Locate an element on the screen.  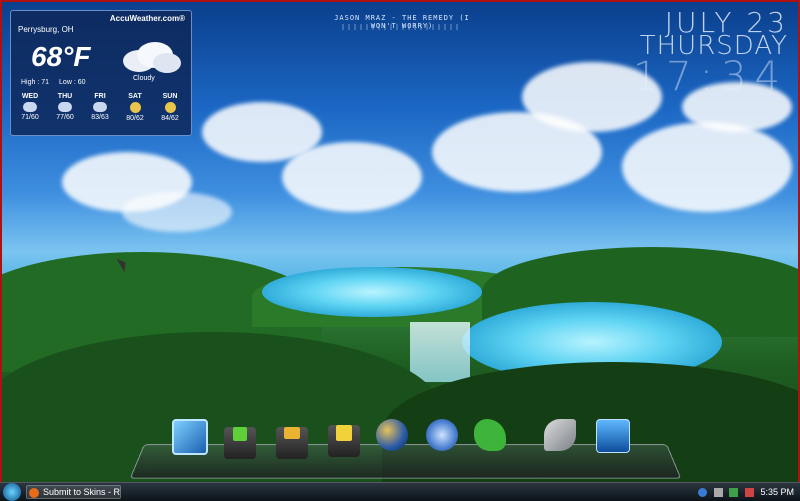
weather-brand: AccuWeather.com® is located at coordinates (147, 18).